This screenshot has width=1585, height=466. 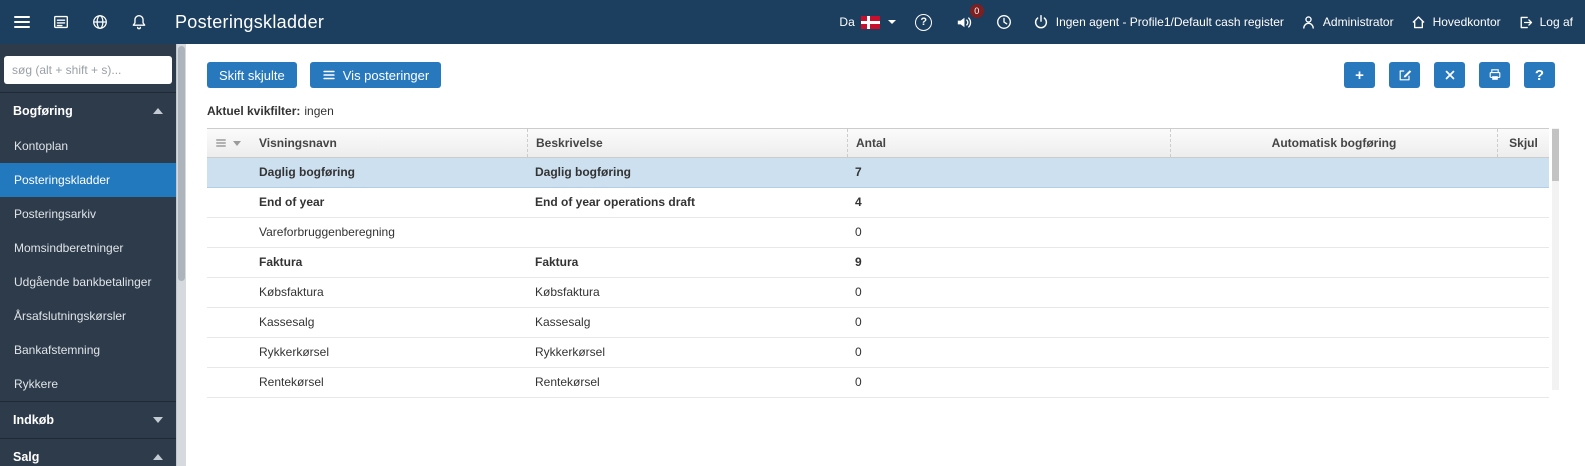 What do you see at coordinates (1494, 75) in the screenshot?
I see `print-button` at bounding box center [1494, 75].